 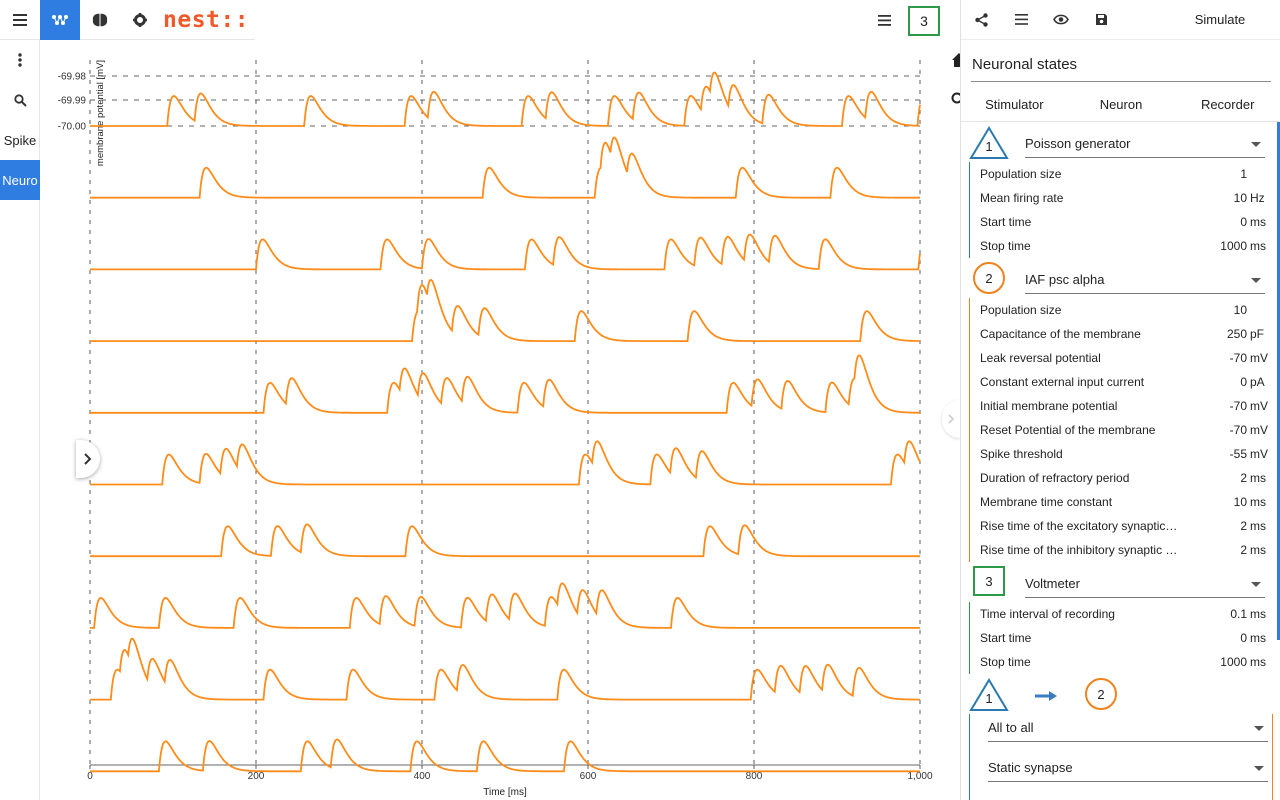 What do you see at coordinates (1243, 174) in the screenshot?
I see `param-value: 1` at bounding box center [1243, 174].